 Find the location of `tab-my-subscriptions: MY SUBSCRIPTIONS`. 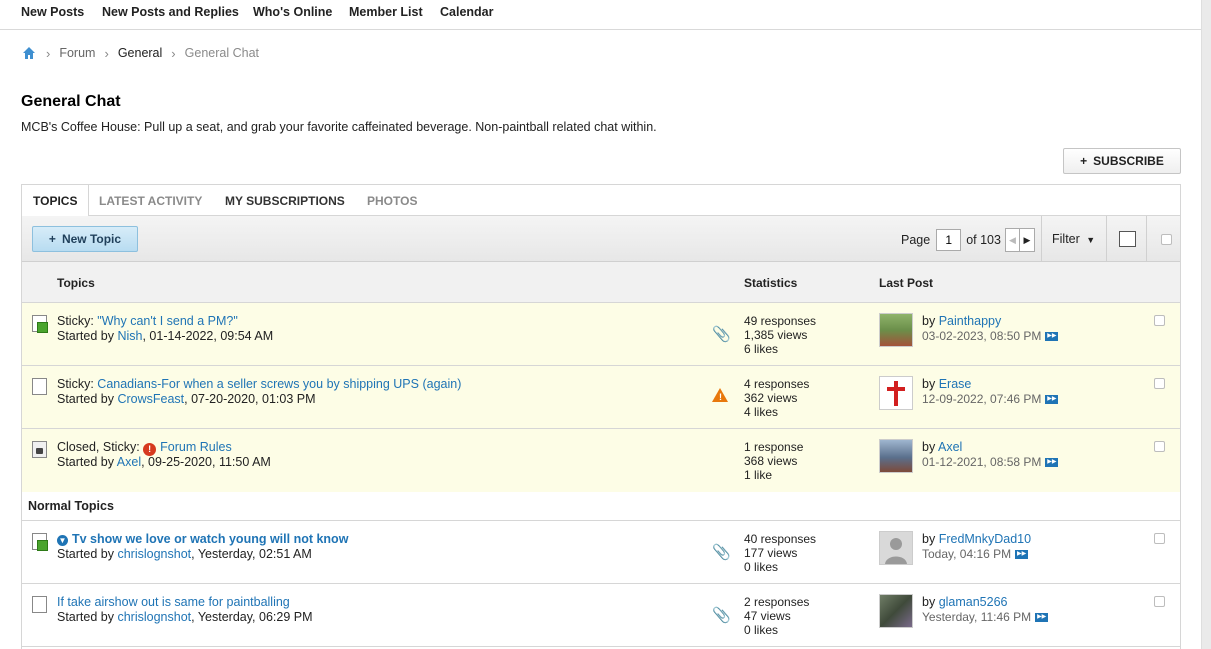

tab-my-subscriptions: MY SUBSCRIPTIONS is located at coordinates (285, 200).